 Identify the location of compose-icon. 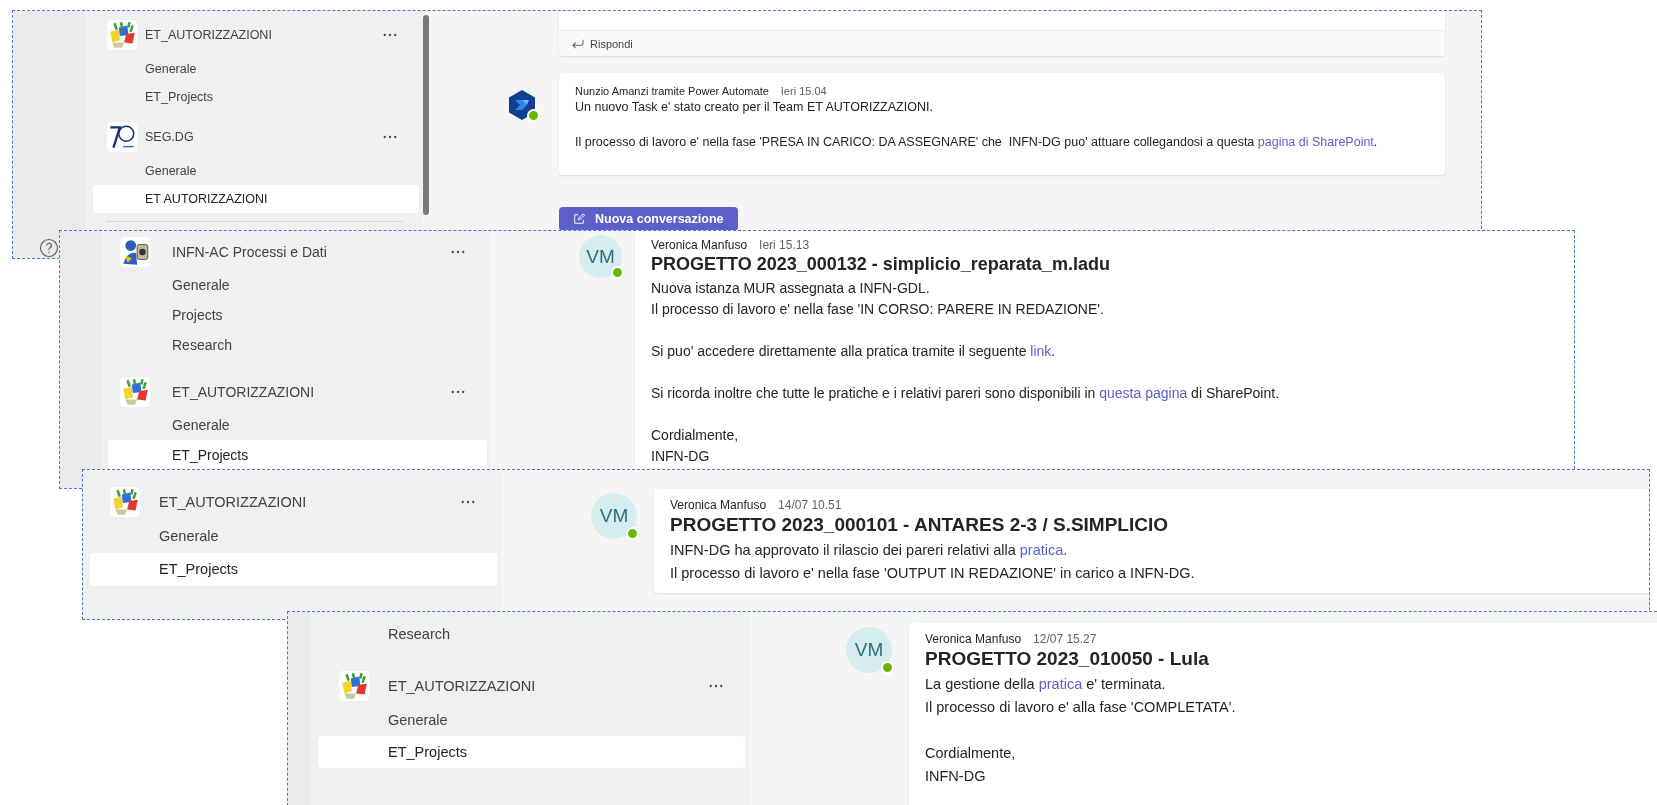
(579, 219).